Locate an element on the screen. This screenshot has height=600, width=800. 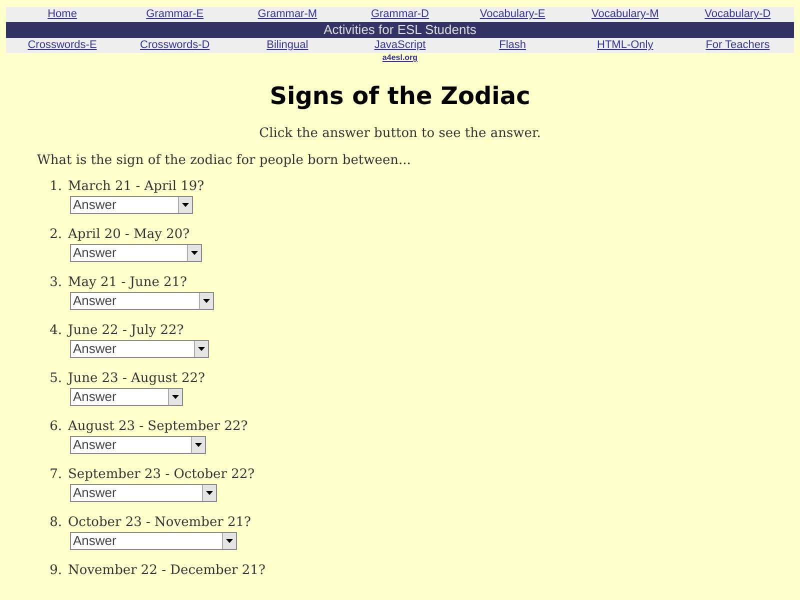
item-number: 4. is located at coordinates (55, 331).